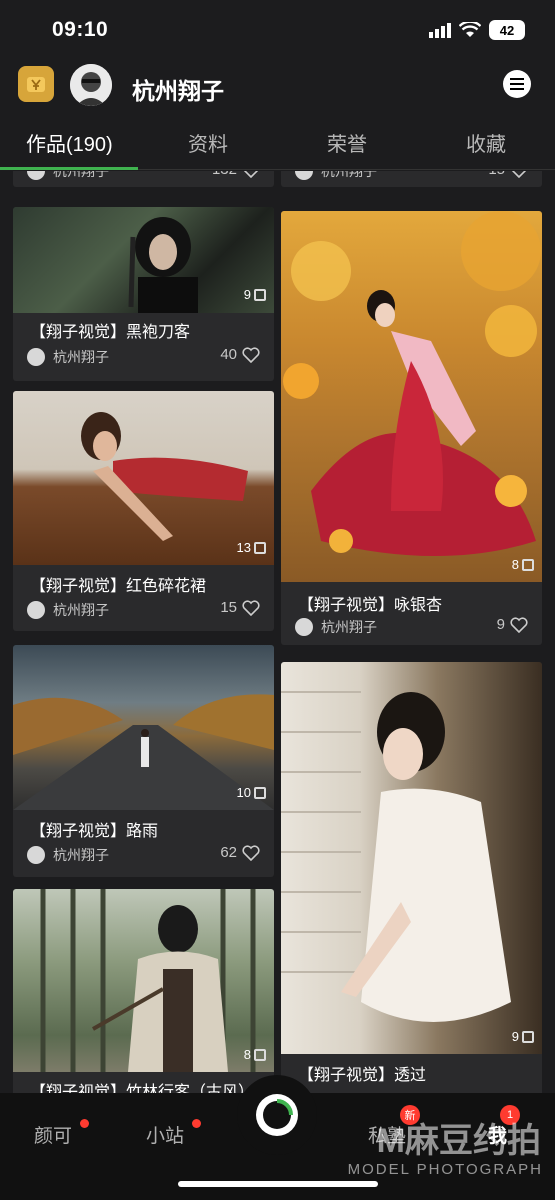 The width and height of the screenshot is (555, 1200). I want to click on avatar, so click(91, 85).